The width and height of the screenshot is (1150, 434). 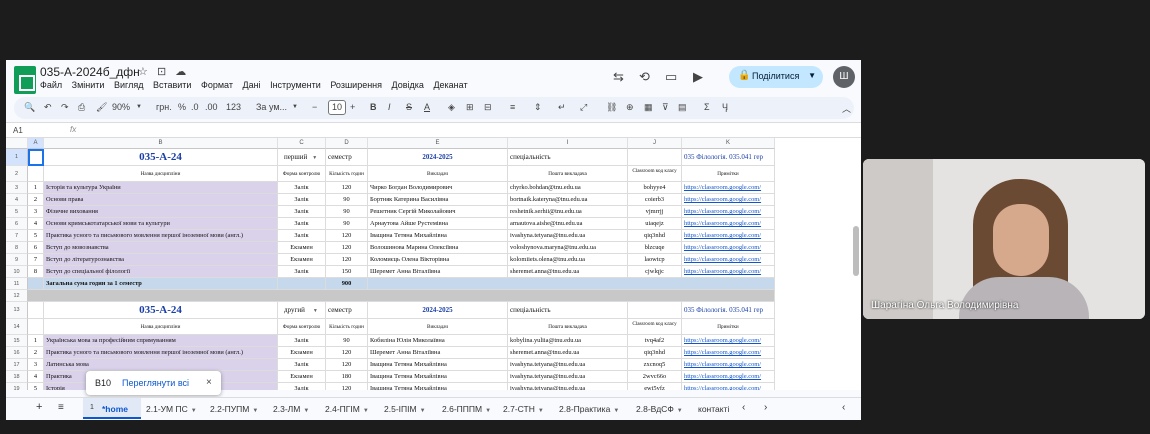 I want to click on num-cell: 3, so click(x=36, y=212).